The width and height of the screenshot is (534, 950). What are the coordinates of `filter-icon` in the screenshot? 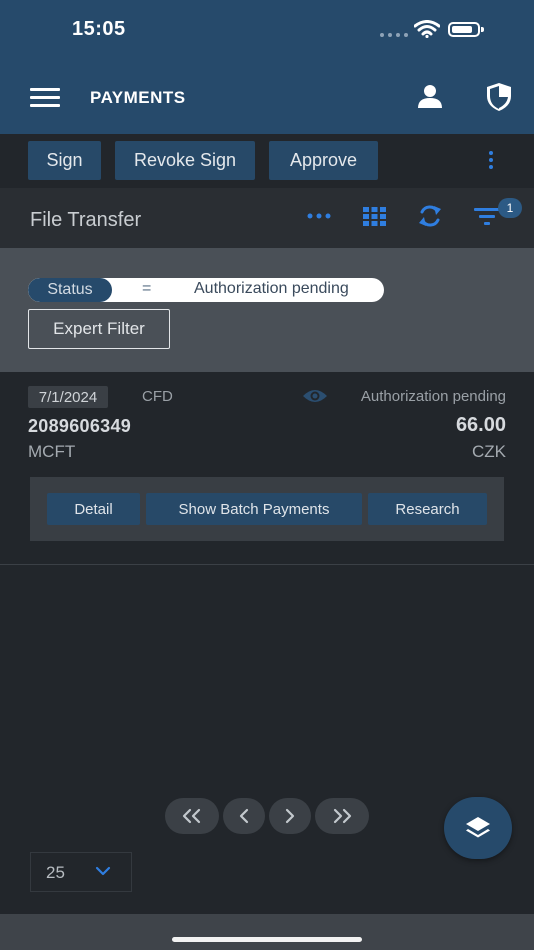 It's located at (487, 216).